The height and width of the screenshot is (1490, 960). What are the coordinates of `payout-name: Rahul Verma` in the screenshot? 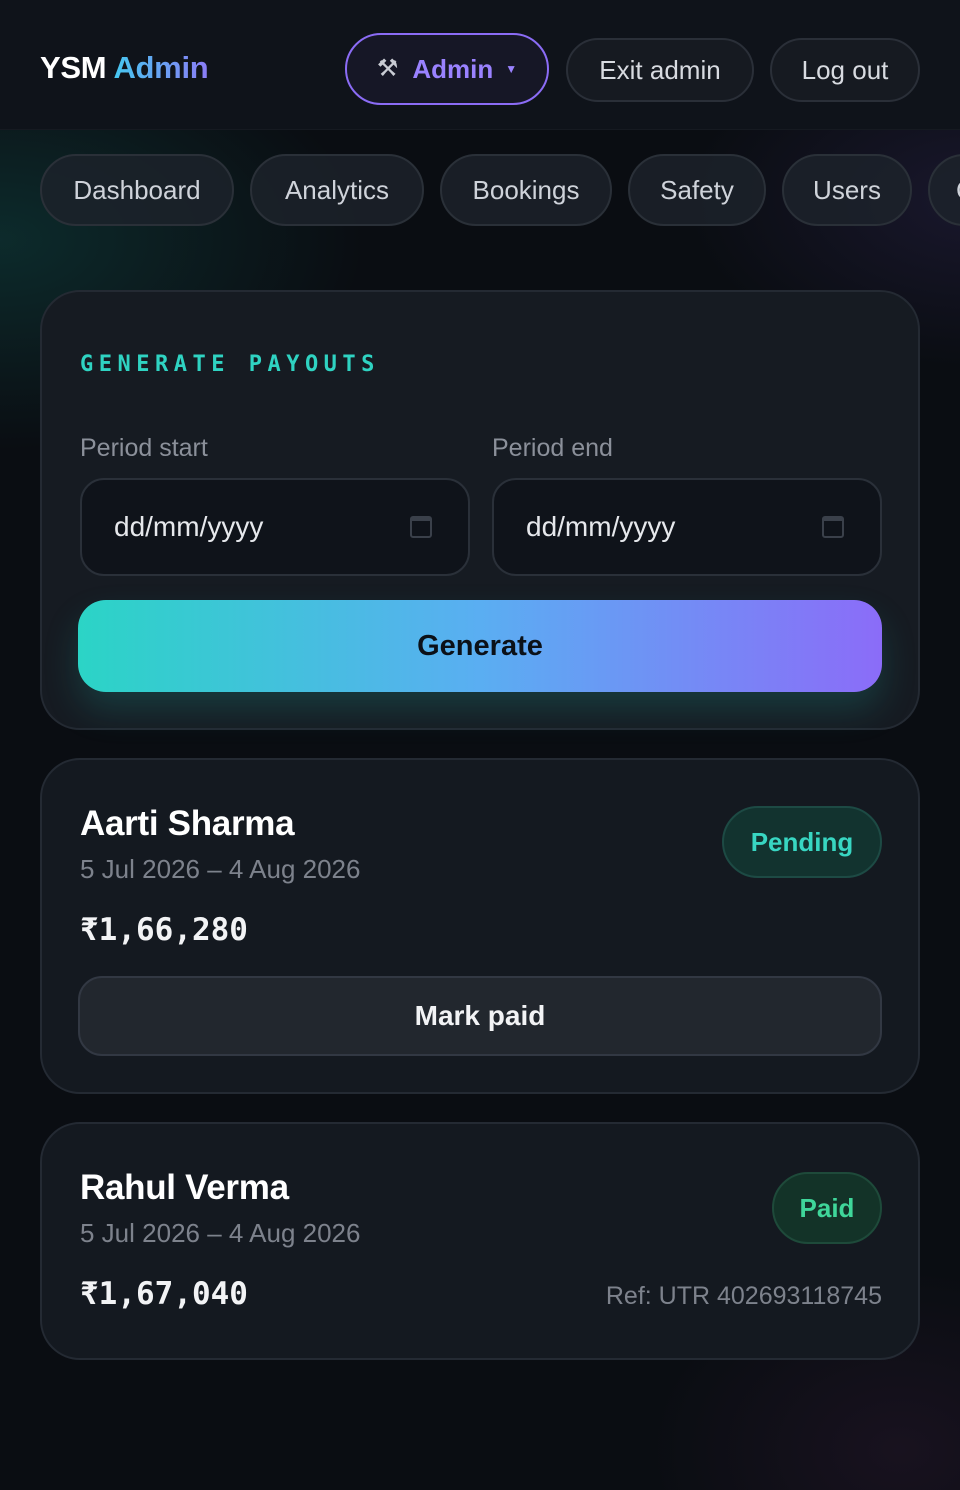 It's located at (184, 1187).